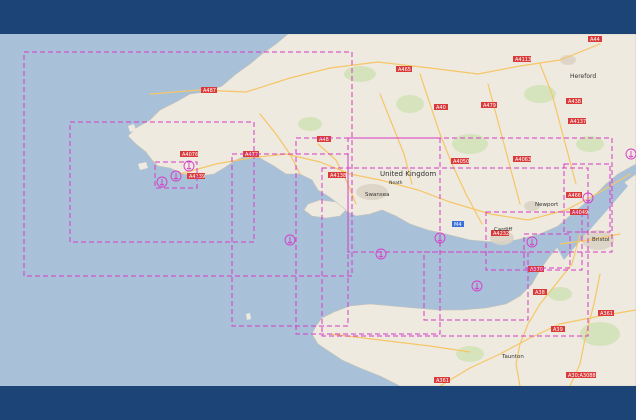  I want to click on road-label-a48: A48, so click(324, 139).